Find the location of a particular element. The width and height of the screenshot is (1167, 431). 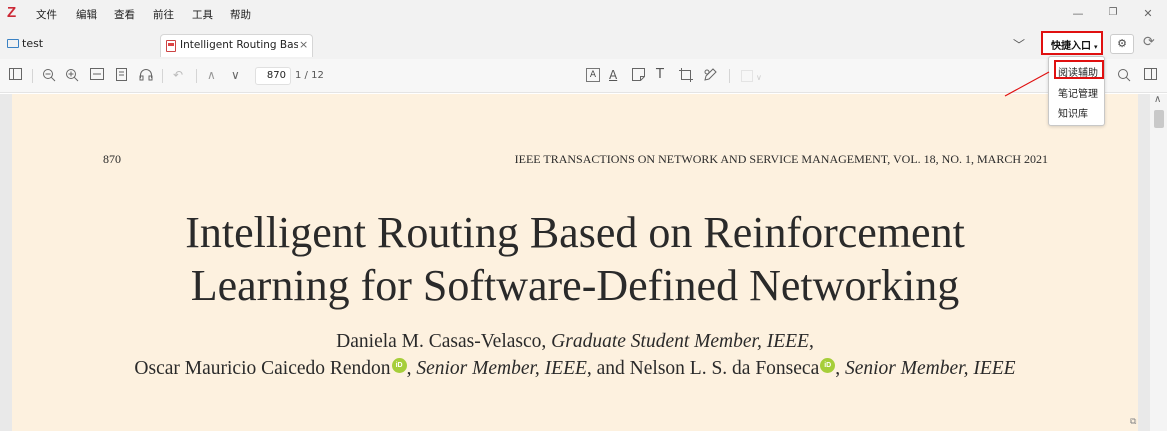

app-logo: Z is located at coordinates (12, 12).